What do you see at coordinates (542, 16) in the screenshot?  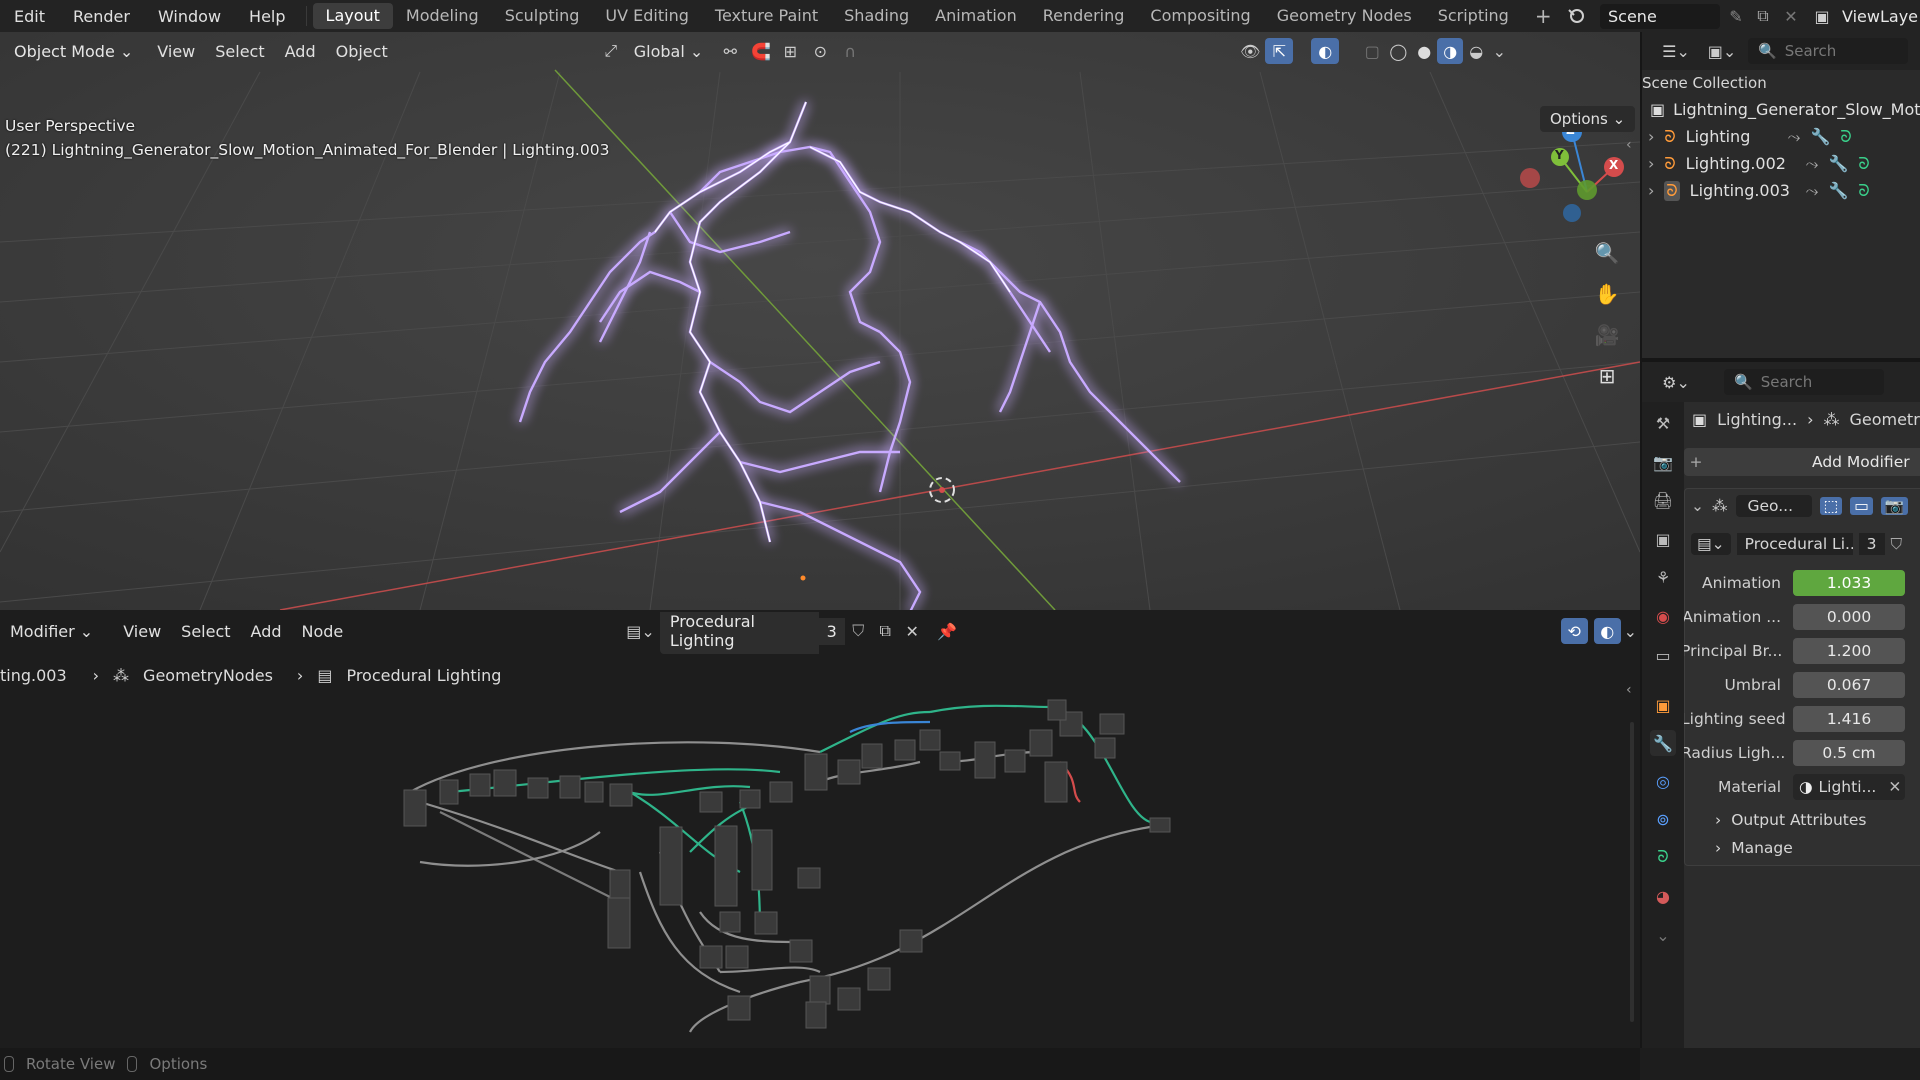 I see `tab-sculpting: Sculpting` at bounding box center [542, 16].